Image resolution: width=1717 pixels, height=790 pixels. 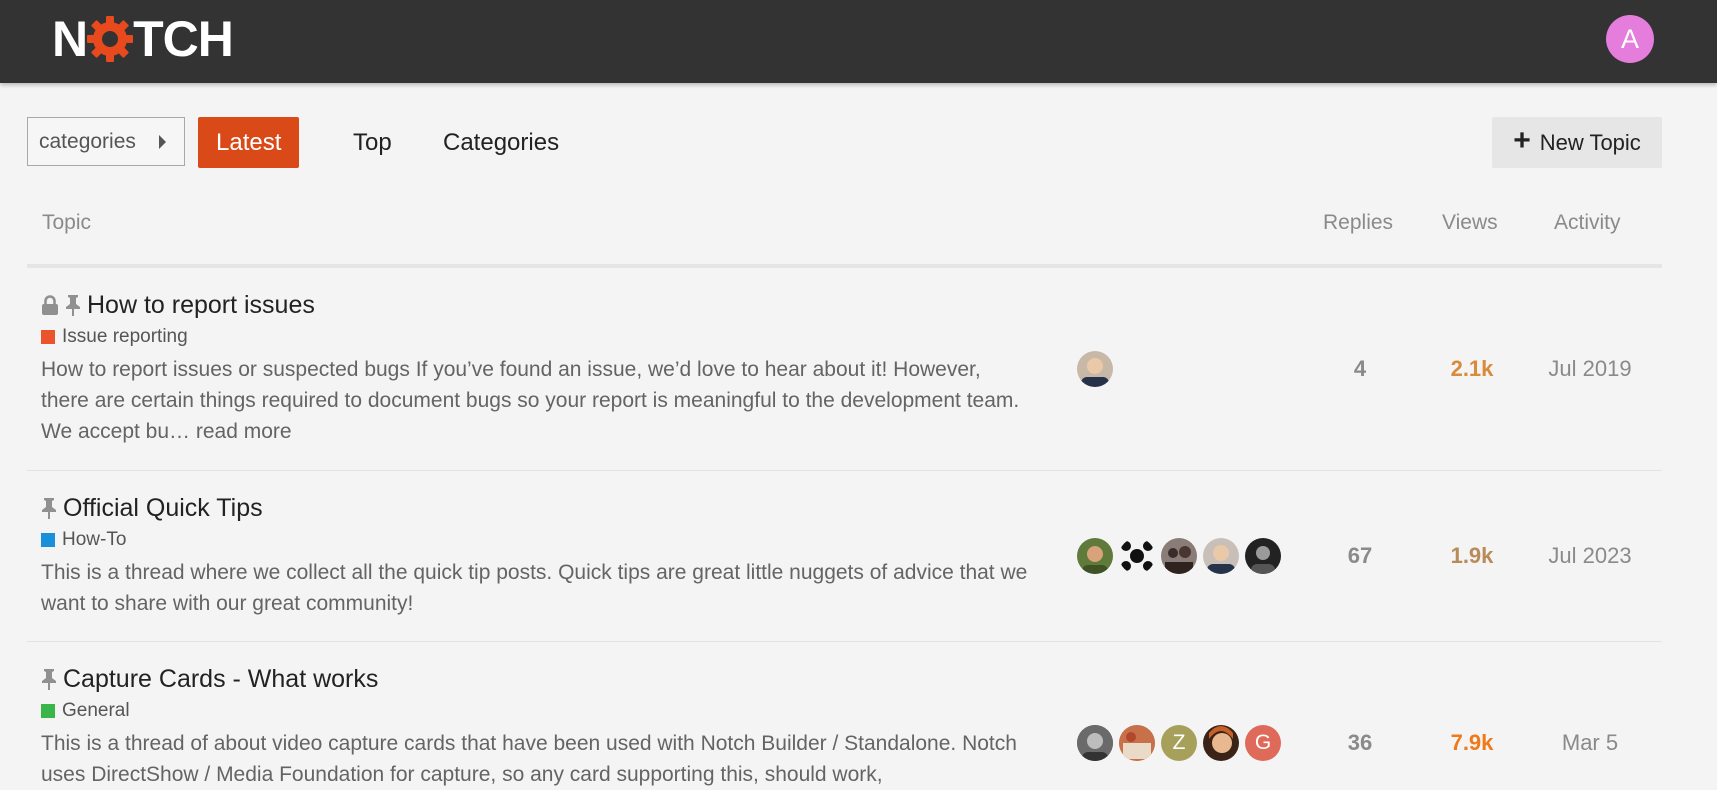 I want to click on poster-avatars: Z G, so click(x=1179, y=743).